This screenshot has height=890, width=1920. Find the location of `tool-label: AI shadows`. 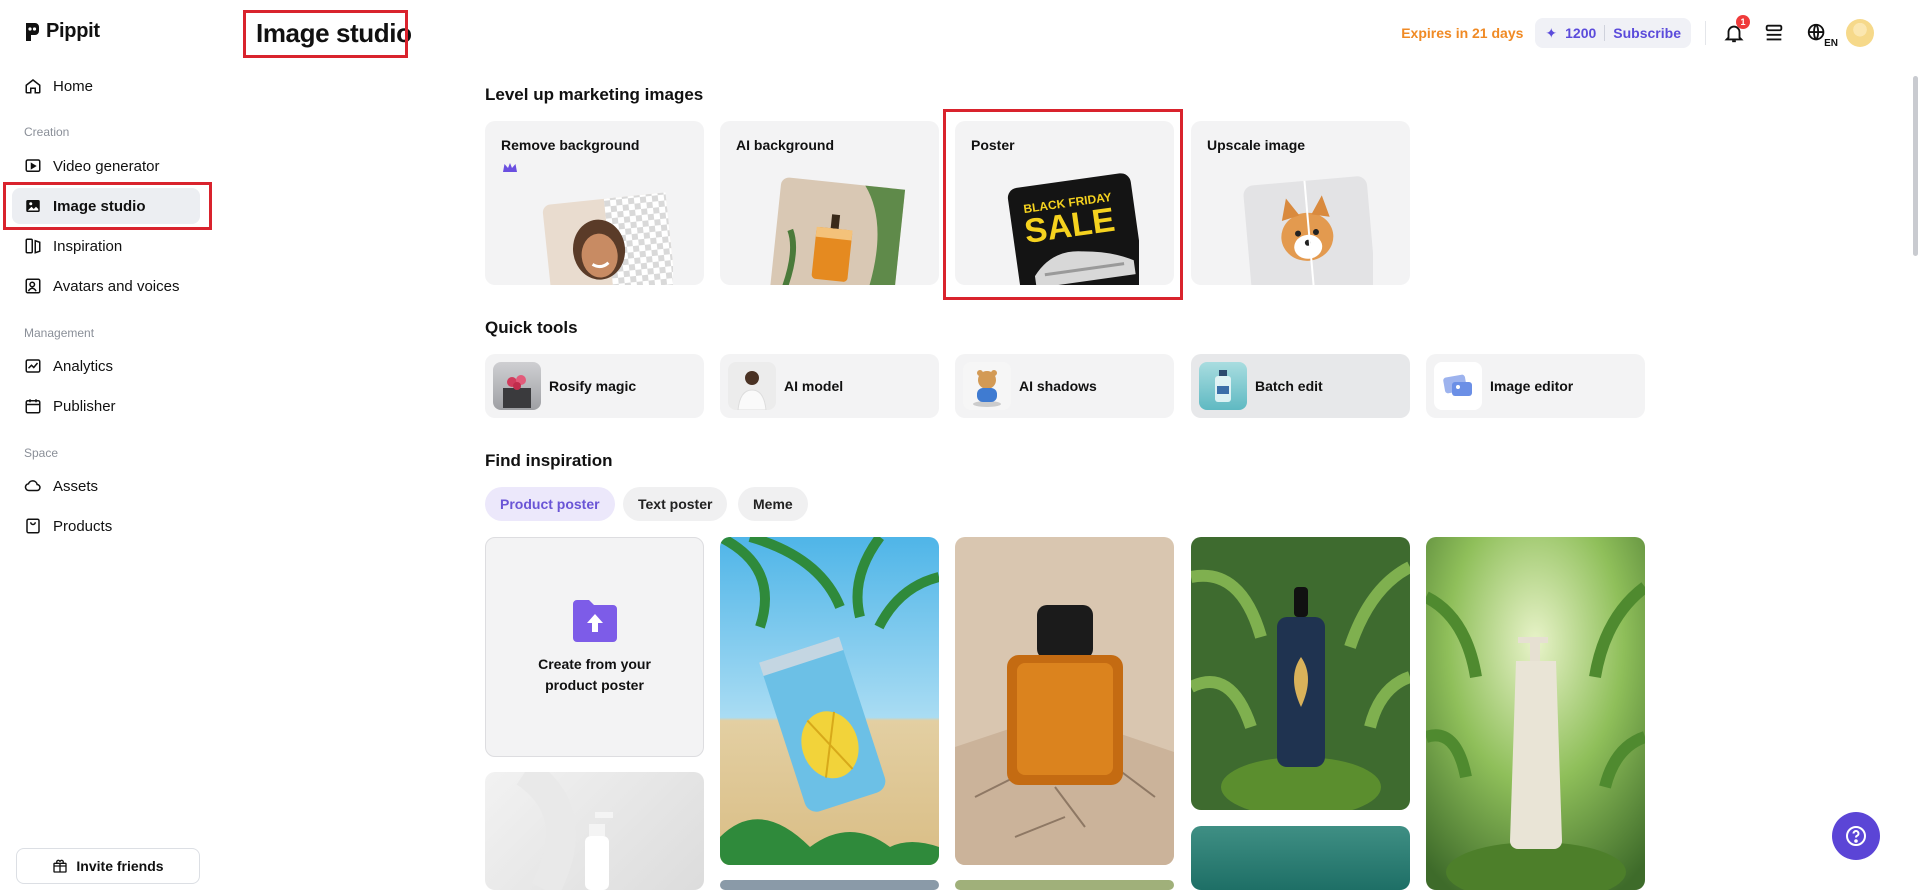

tool-label: AI shadows is located at coordinates (1058, 386).